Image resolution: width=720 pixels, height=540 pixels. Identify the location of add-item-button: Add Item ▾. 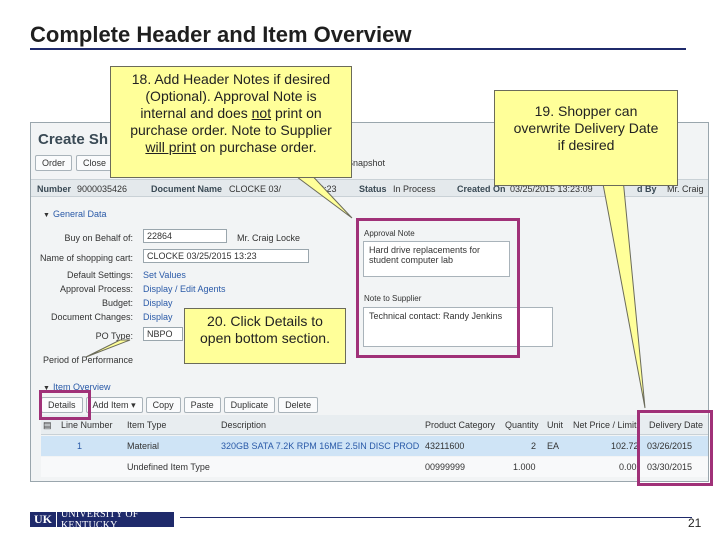
(114, 405).